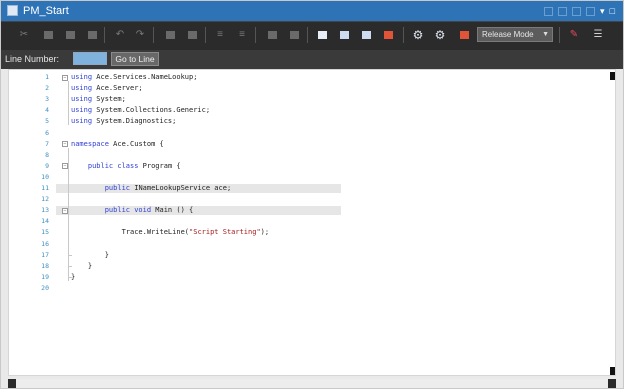  Describe the element at coordinates (117, 188) in the screenshot. I see `code-keyword: public` at that location.